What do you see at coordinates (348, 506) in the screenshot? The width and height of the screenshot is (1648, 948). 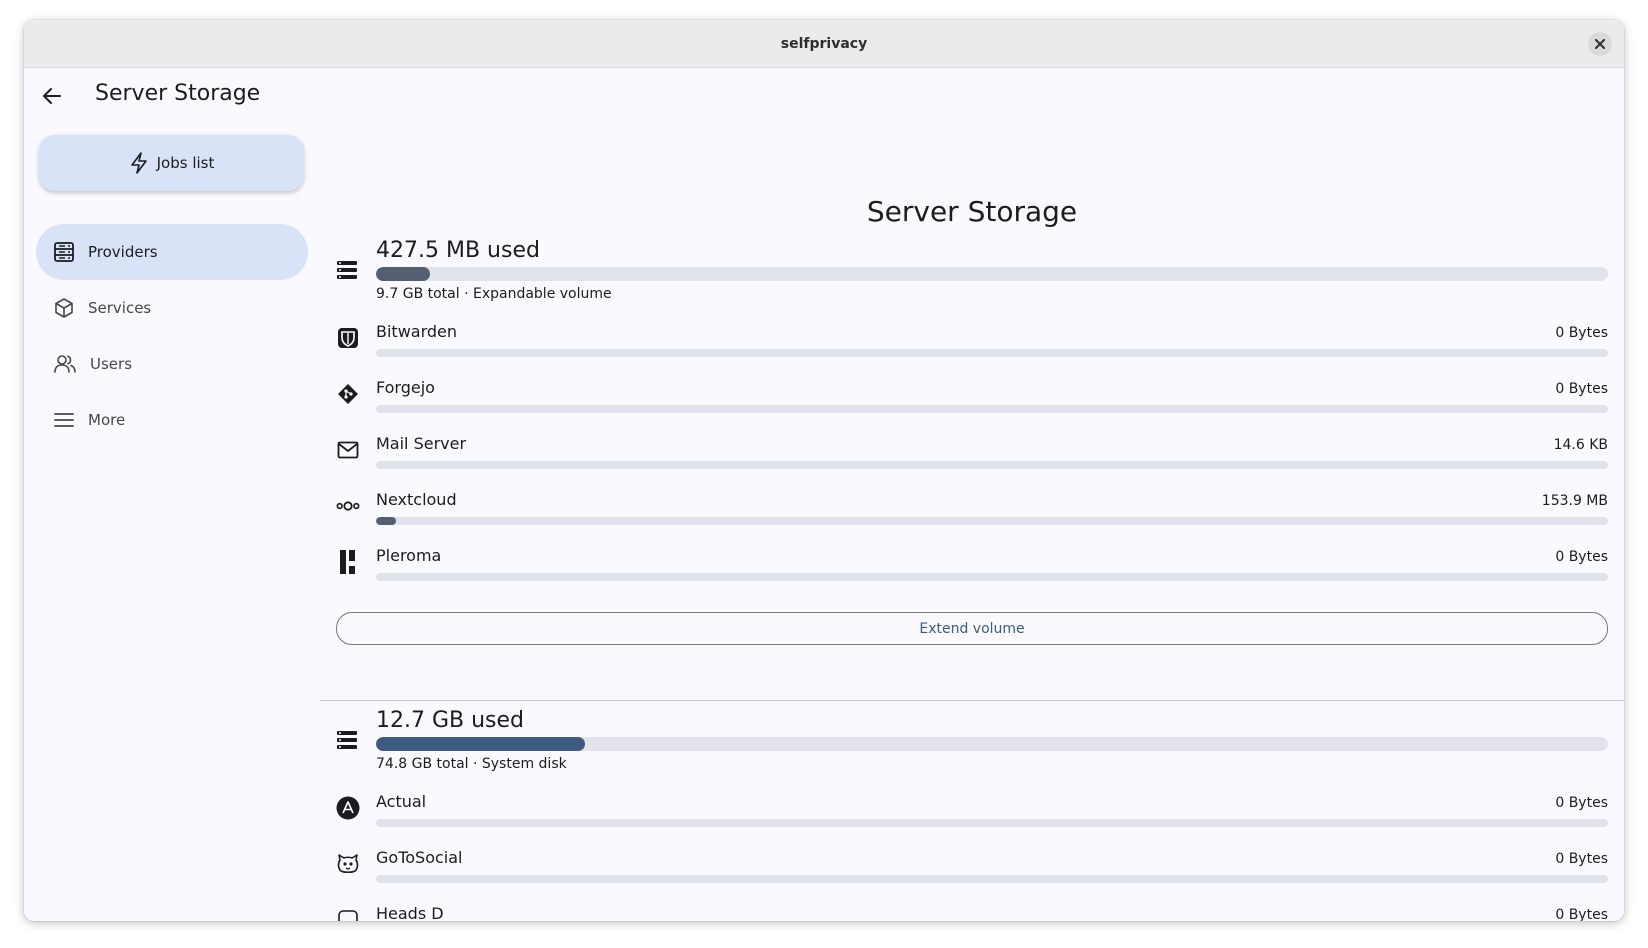 I see `nextcloud-icon` at bounding box center [348, 506].